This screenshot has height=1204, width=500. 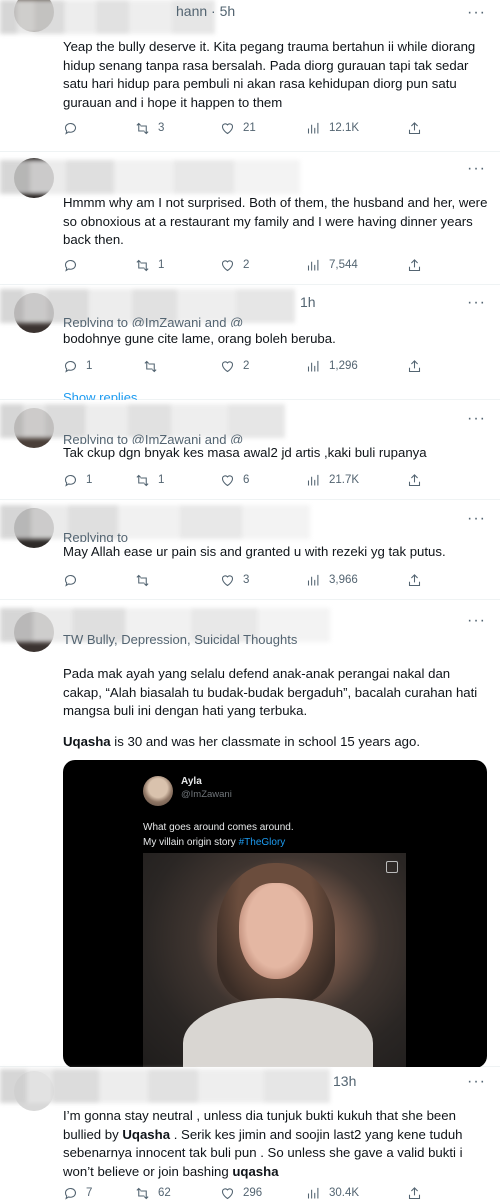 I want to click on views-button: 7,544, so click(x=332, y=265).